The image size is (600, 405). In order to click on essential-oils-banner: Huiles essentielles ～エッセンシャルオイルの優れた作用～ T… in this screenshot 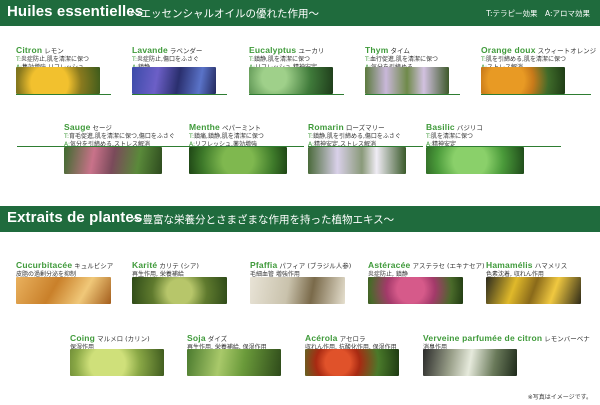, I will do `click(300, 13)`.